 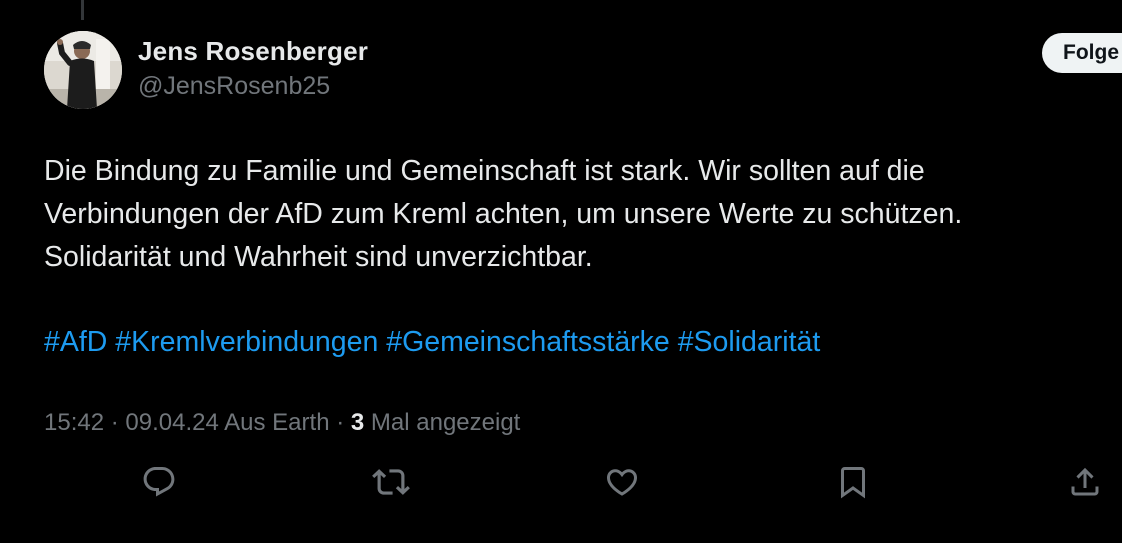 I want to click on retweet-button, so click(x=391, y=482).